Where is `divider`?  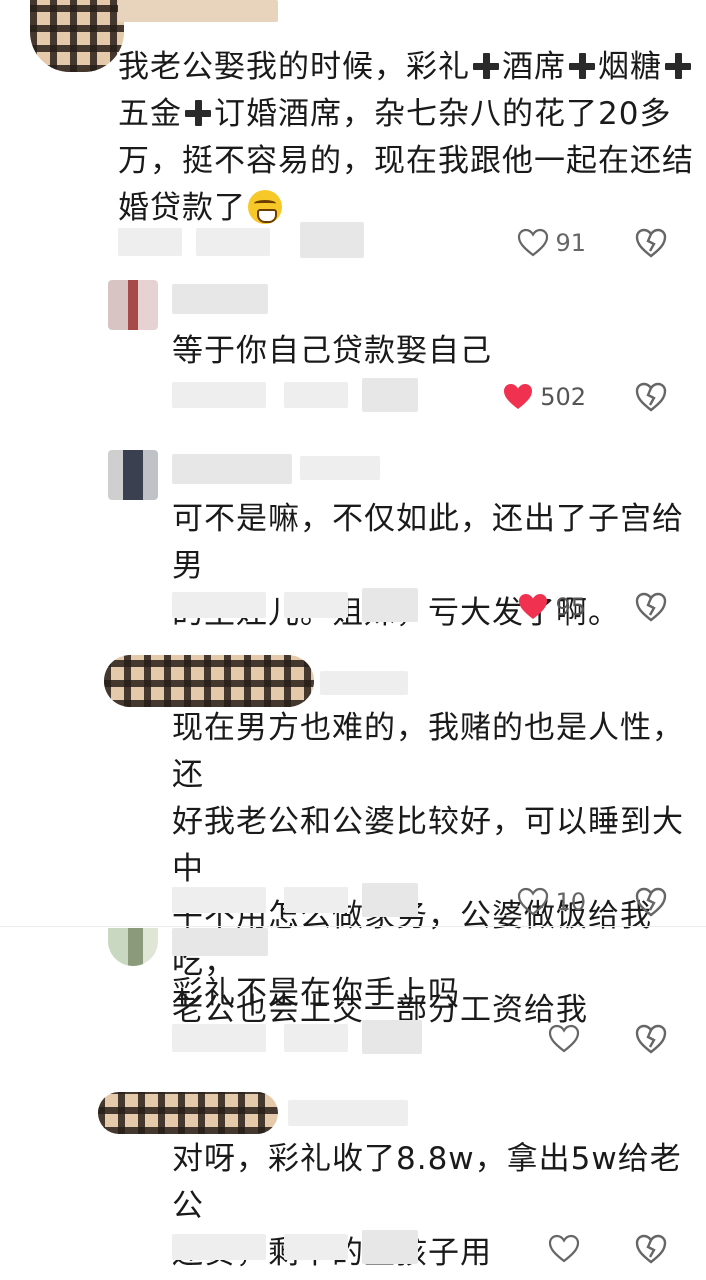
divider is located at coordinates (353, 926).